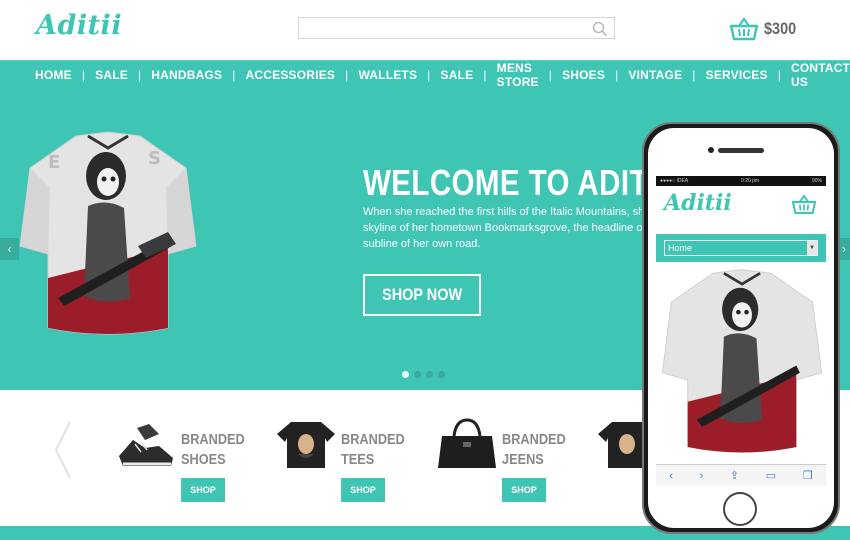  I want to click on product-name: BRANDED JEENS, so click(534, 450).